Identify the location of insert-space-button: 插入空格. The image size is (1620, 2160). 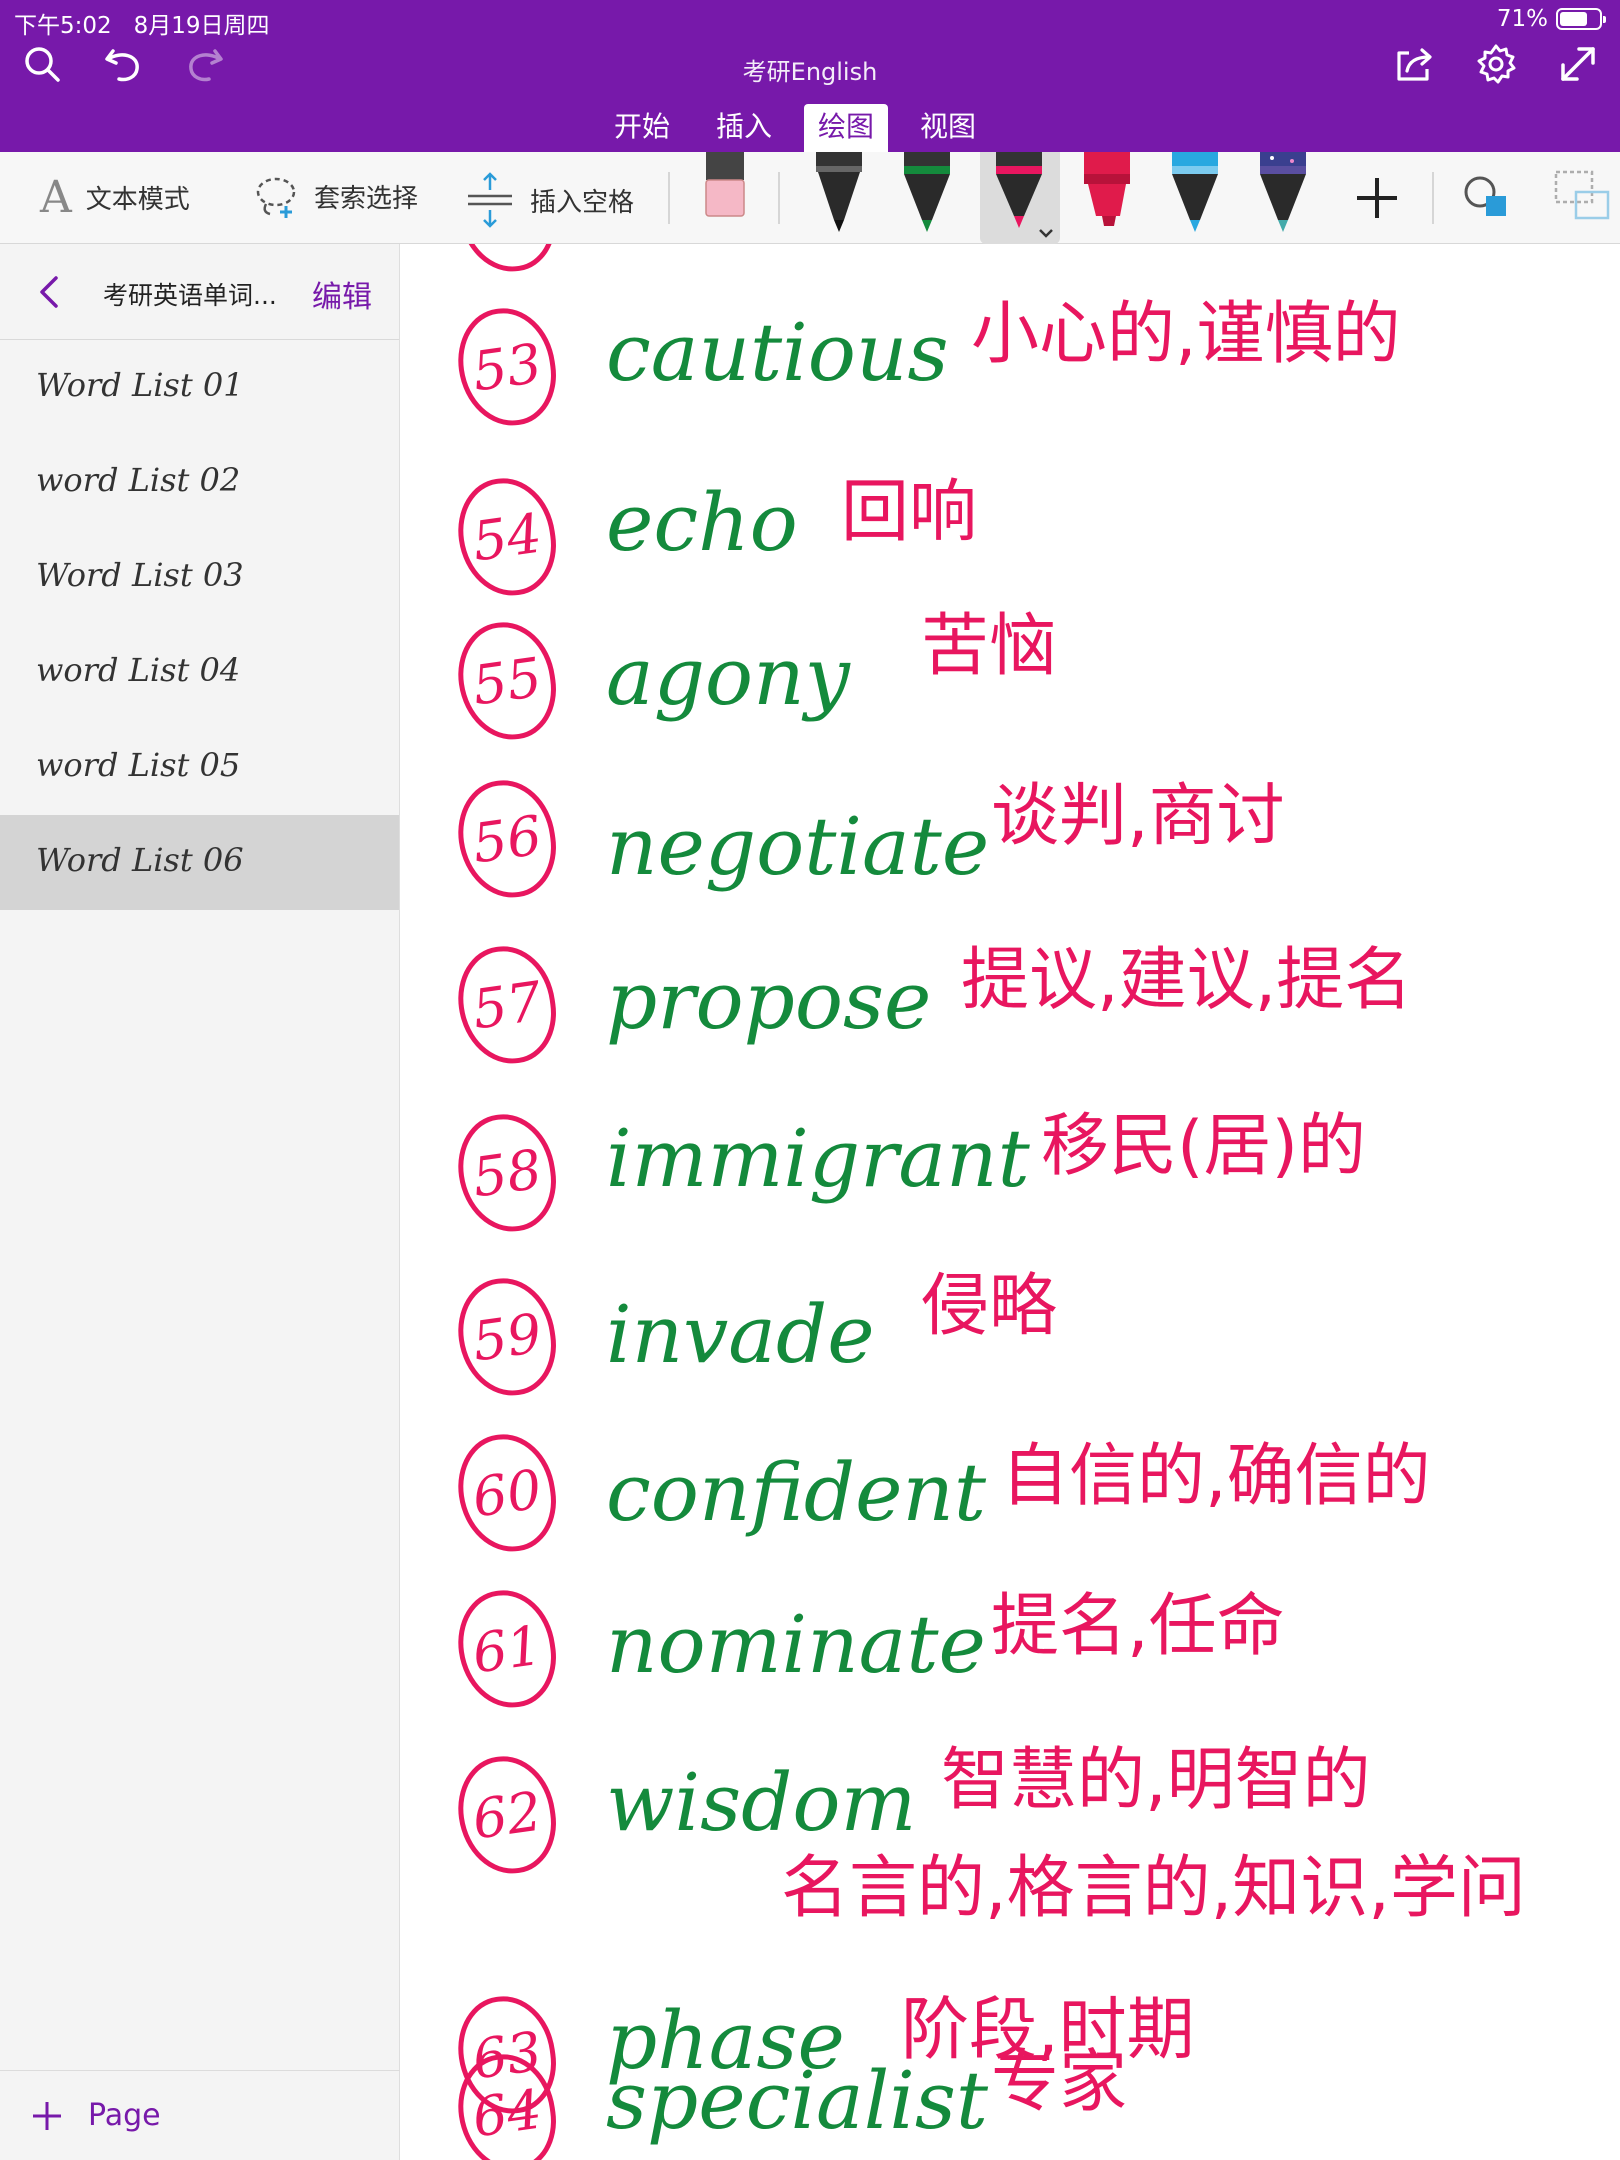
(549, 200).